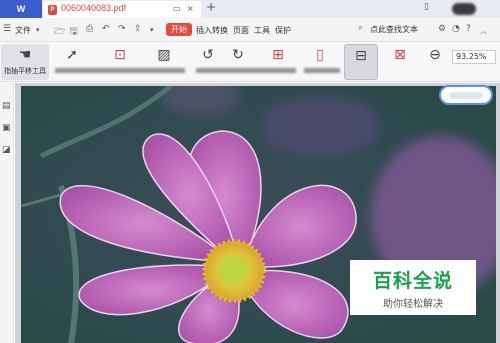 Image resolution: width=500 pixels, height=343 pixels. What do you see at coordinates (320, 55) in the screenshot?
I see `single-page-icon: ▯` at bounding box center [320, 55].